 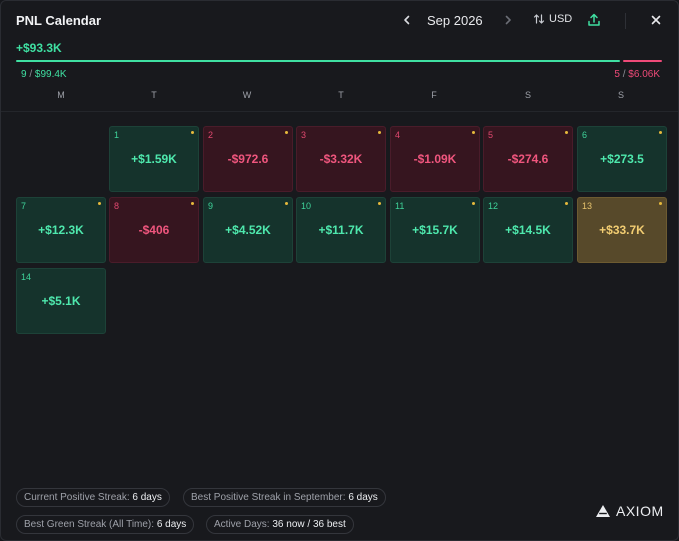 I want to click on calendar-day-cell: 3 -$3.32K, so click(x=341, y=159).